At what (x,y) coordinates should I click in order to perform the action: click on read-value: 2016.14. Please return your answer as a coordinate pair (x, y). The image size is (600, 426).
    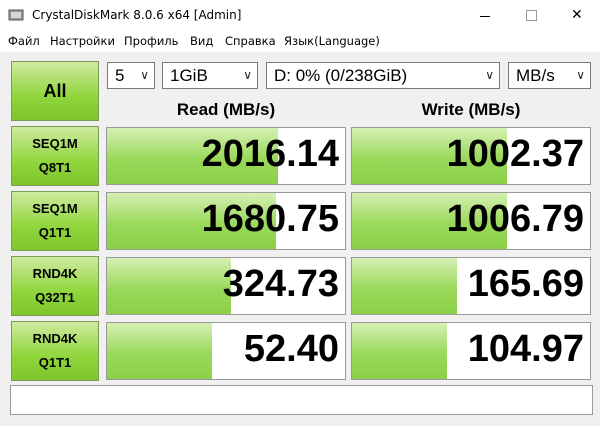
    Looking at the image, I should click on (270, 154).